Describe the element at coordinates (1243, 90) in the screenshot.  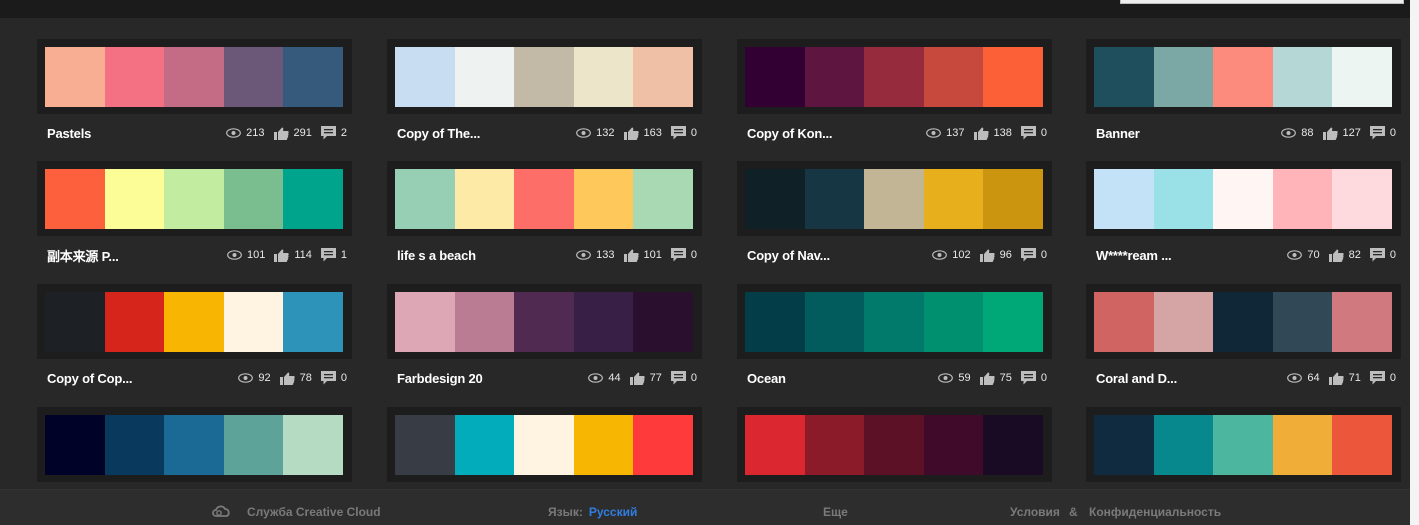
I see `theme-card: Banner 88 127 0` at that location.